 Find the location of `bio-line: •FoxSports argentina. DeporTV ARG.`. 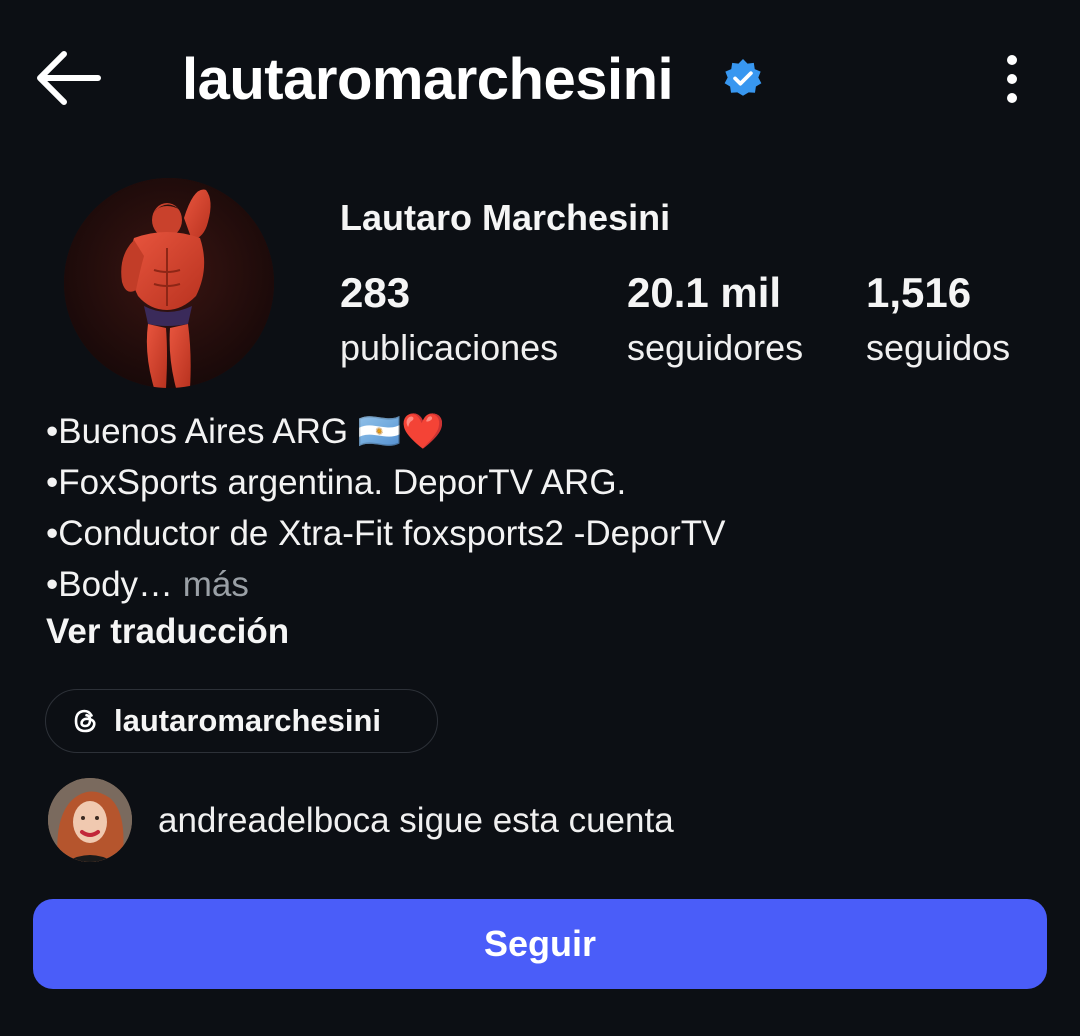

bio-line: •FoxSports argentina. DeporTV ARG. is located at coordinates (336, 482).